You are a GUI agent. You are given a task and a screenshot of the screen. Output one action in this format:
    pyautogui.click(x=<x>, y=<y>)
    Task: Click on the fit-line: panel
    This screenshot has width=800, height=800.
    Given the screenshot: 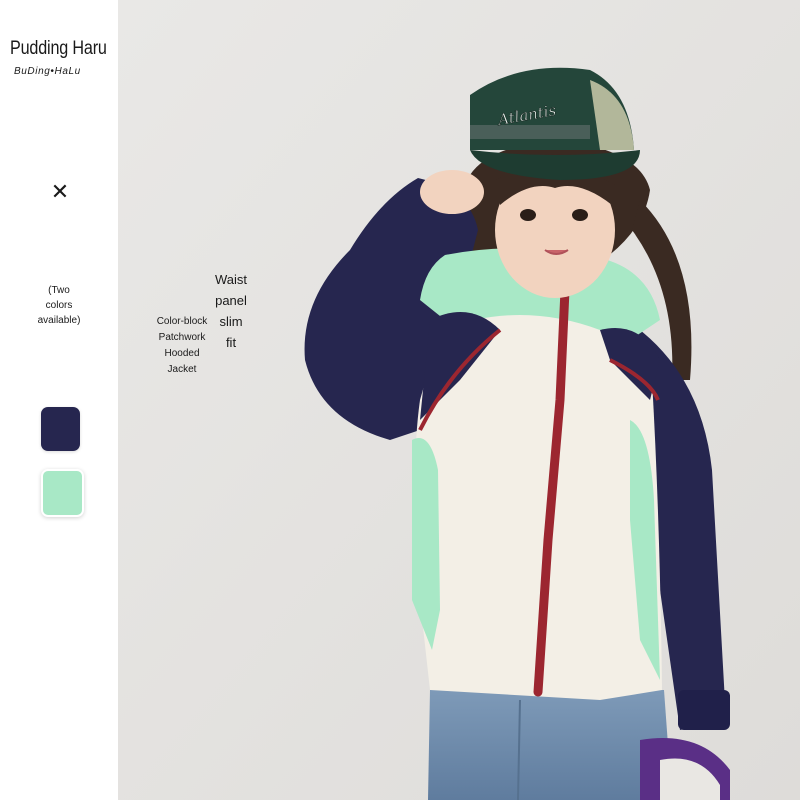 What is the action you would take?
    pyautogui.click(x=231, y=300)
    